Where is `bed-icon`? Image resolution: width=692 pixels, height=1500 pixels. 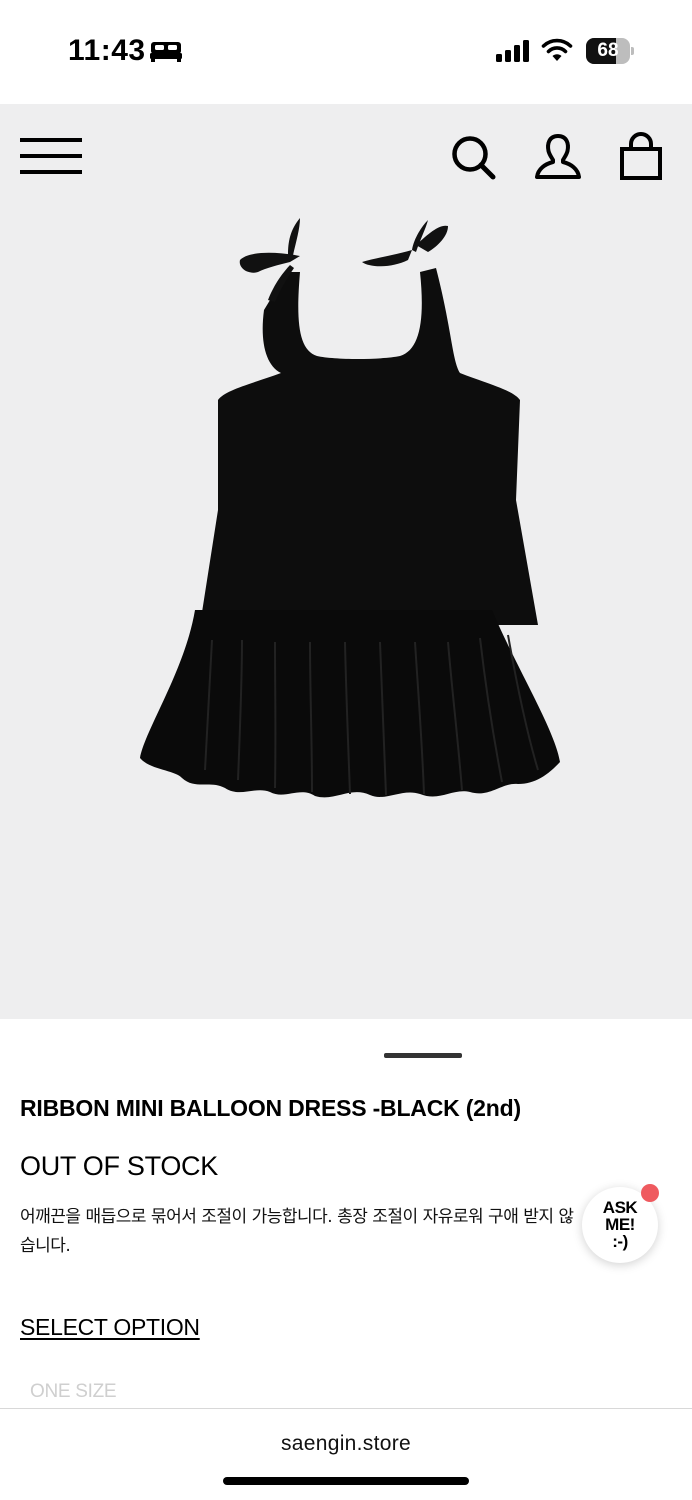 bed-icon is located at coordinates (166, 52).